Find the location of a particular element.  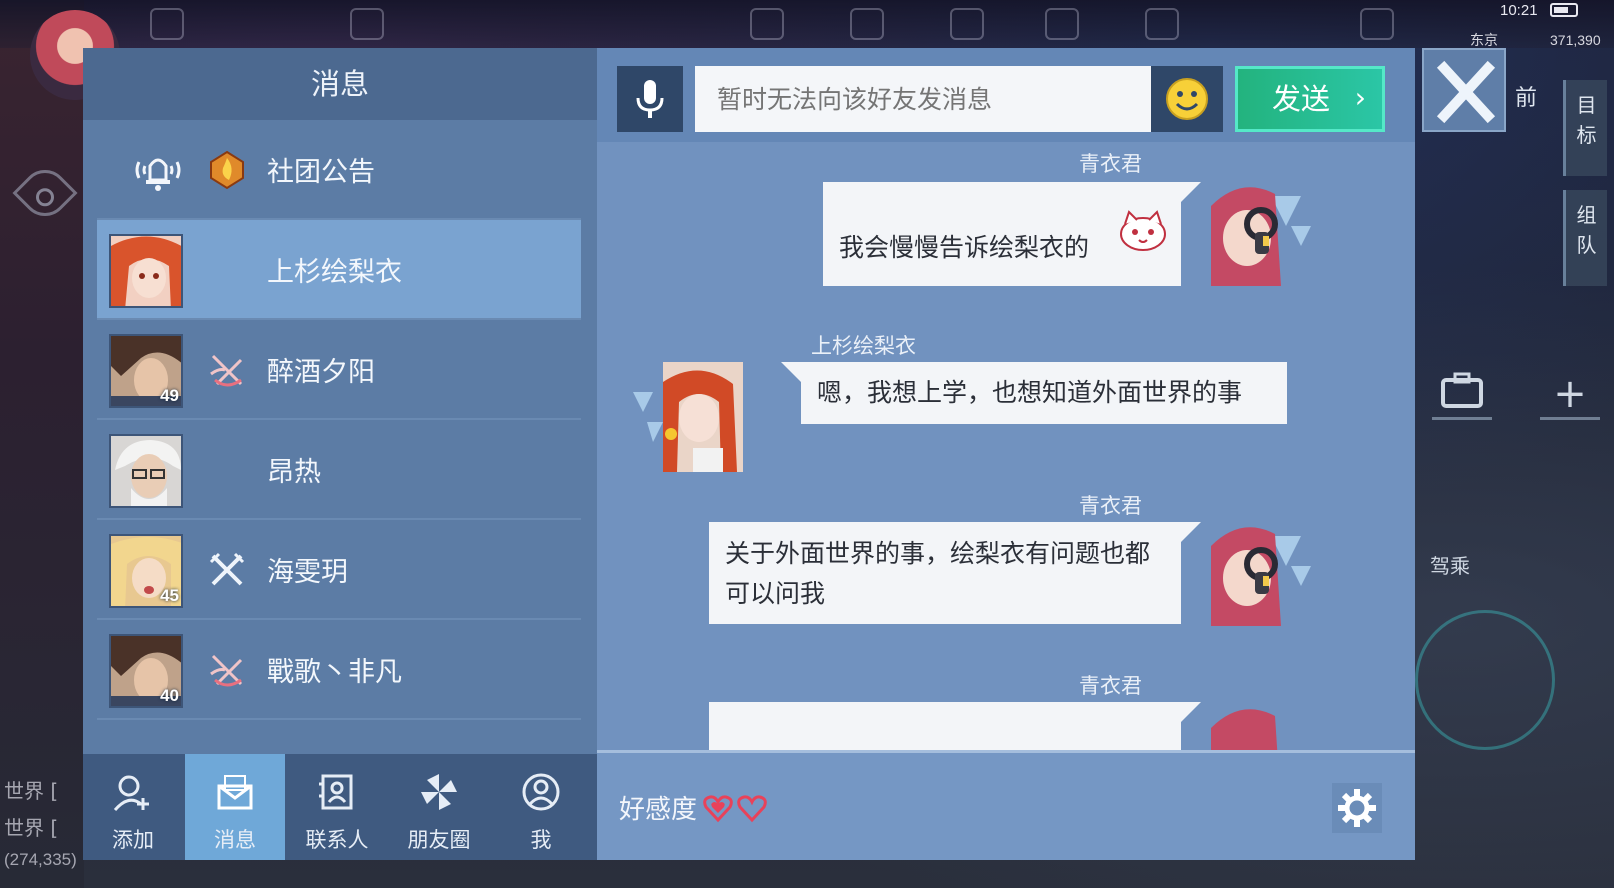

world-chat-coords: (274,335) is located at coordinates (40, 859).